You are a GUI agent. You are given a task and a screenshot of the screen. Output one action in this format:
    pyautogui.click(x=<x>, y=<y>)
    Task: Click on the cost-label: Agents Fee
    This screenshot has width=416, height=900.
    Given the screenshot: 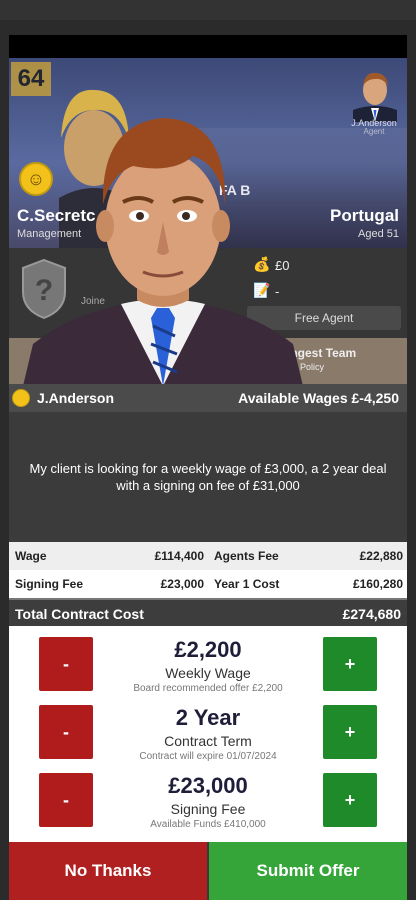 What is the action you would take?
    pyautogui.click(x=246, y=556)
    